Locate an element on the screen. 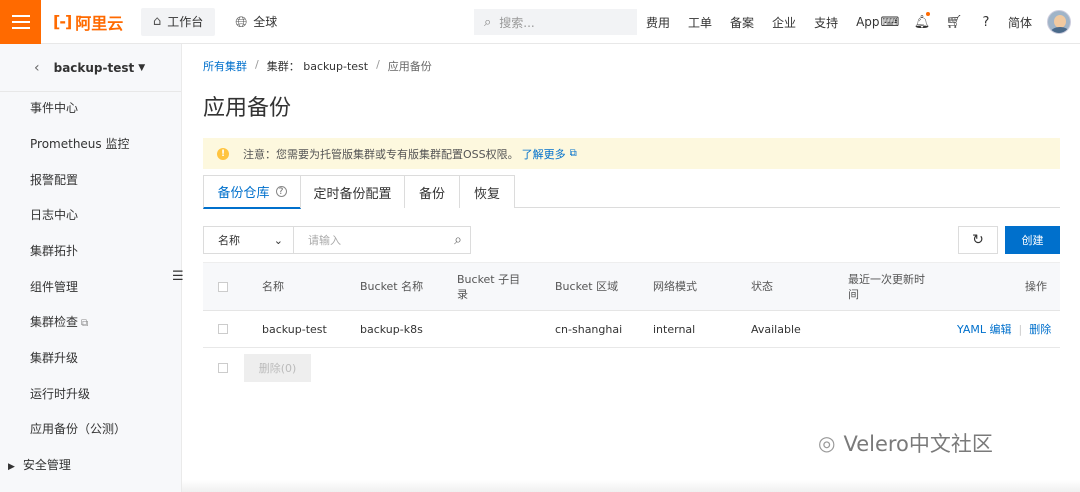 This screenshot has height=492, width=1080. cell-network: internal is located at coordinates (674, 329).